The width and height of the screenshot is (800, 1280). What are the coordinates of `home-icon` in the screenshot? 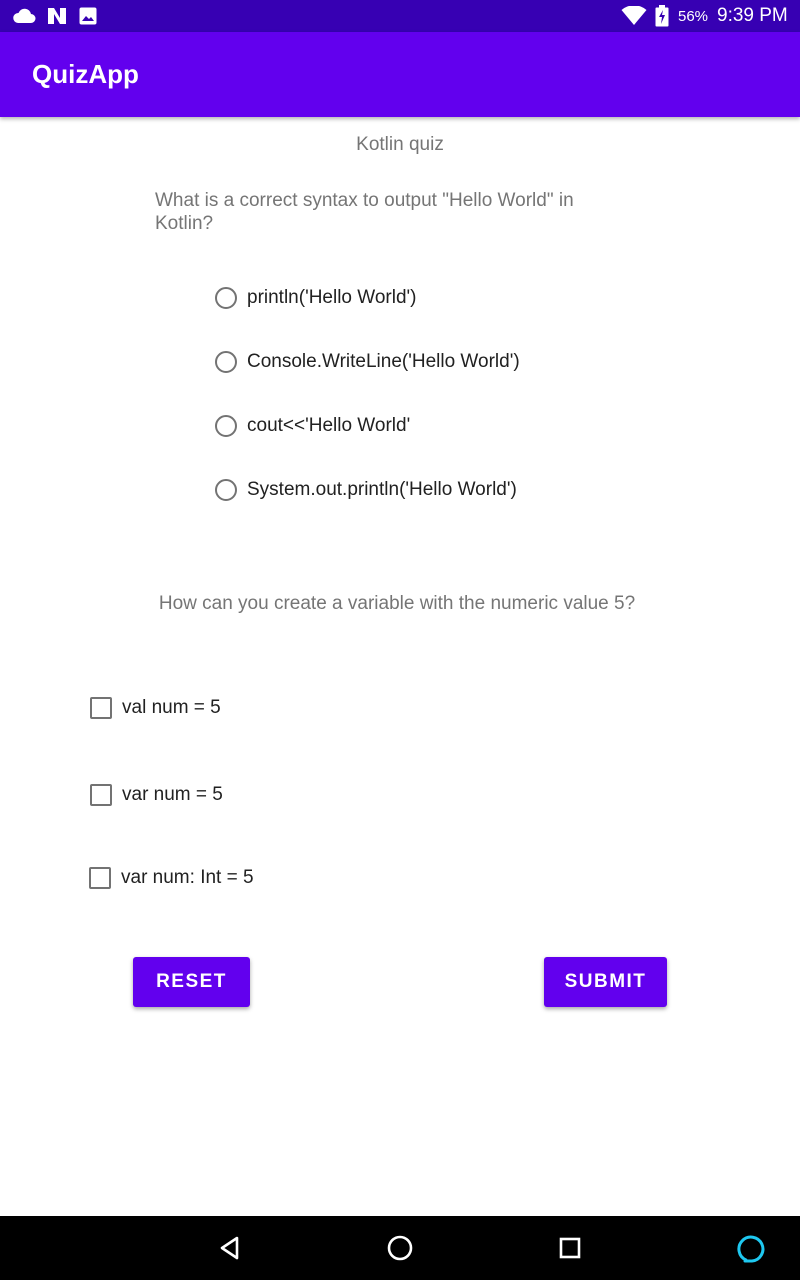 It's located at (400, 1248).